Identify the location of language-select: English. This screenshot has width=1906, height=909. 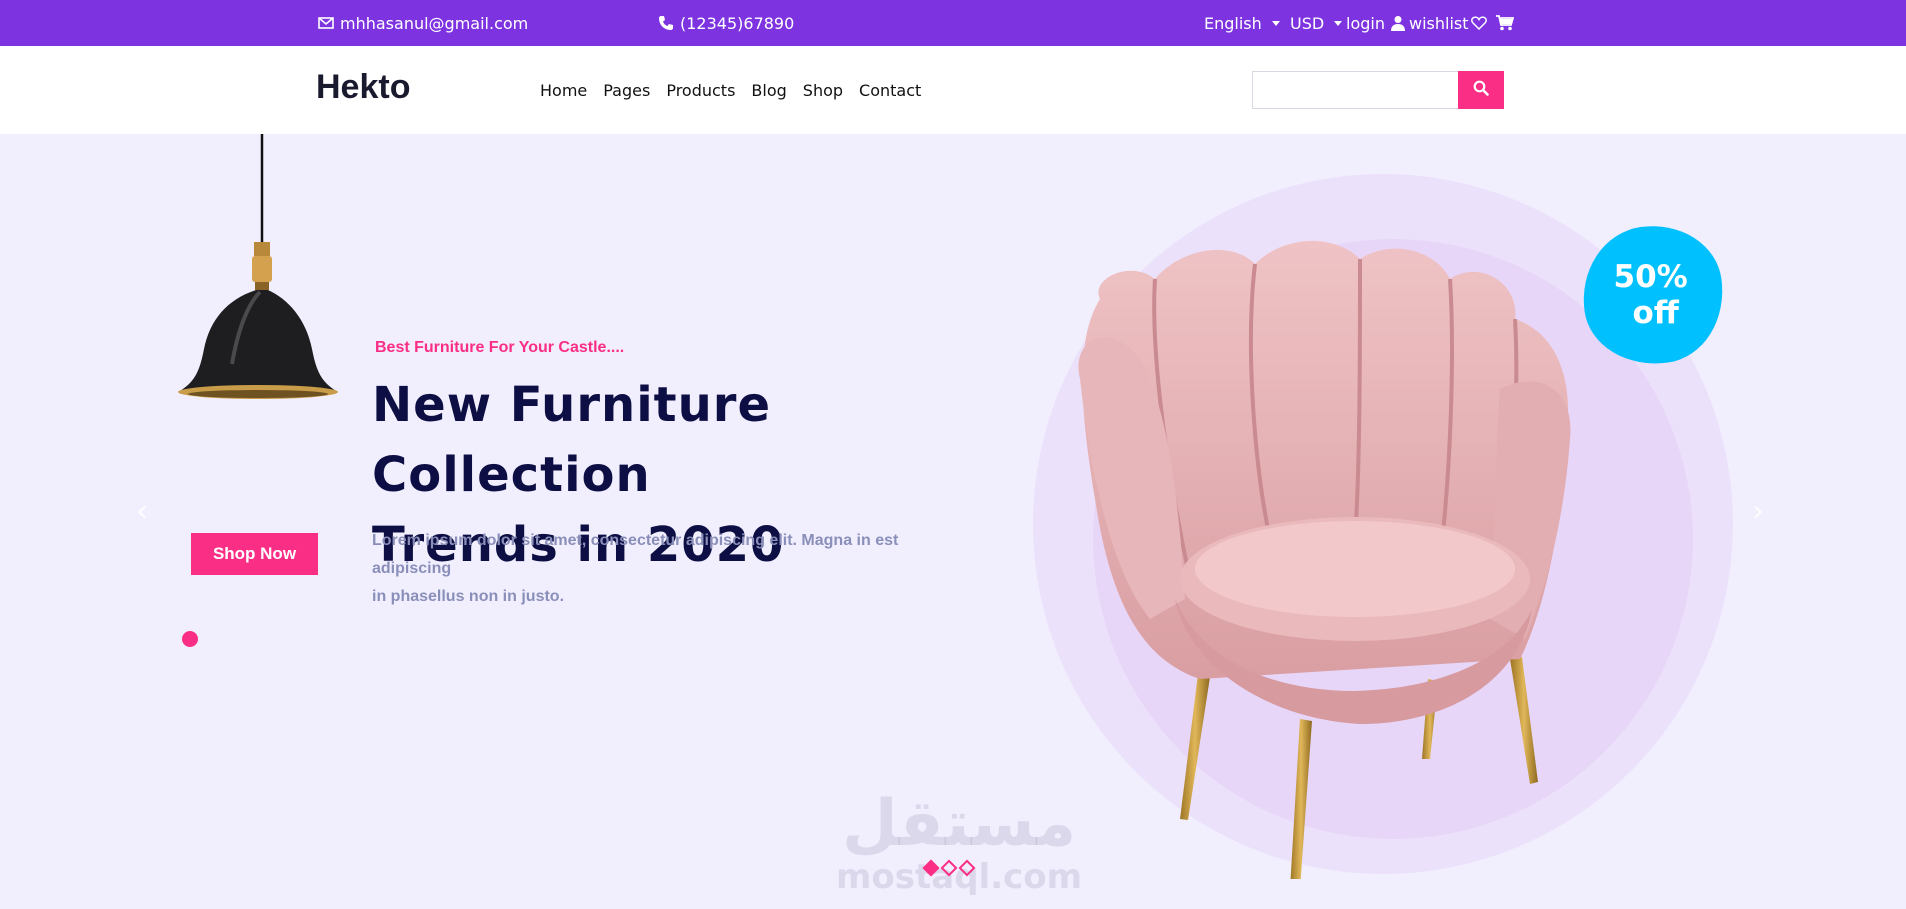
(1242, 23).